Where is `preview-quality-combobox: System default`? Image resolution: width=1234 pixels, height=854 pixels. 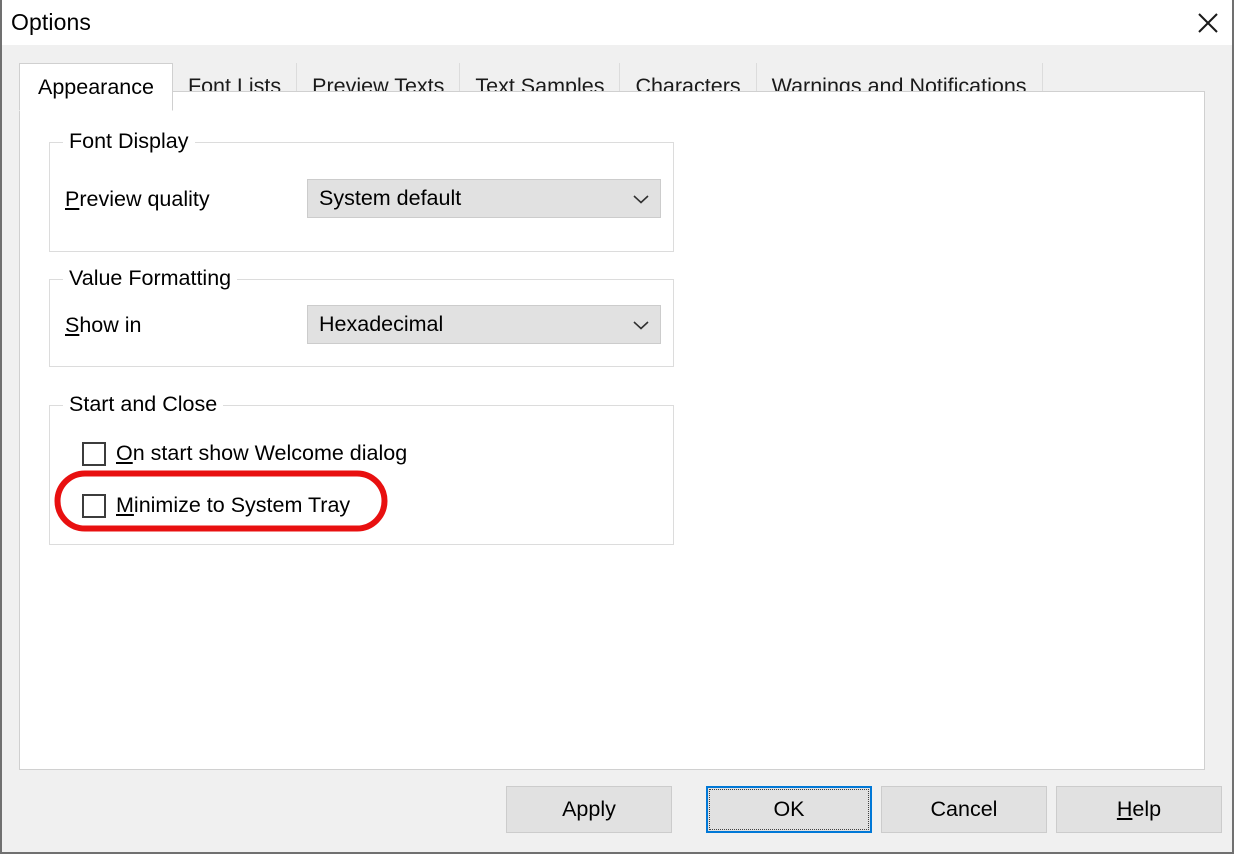 preview-quality-combobox: System default is located at coordinates (484, 198).